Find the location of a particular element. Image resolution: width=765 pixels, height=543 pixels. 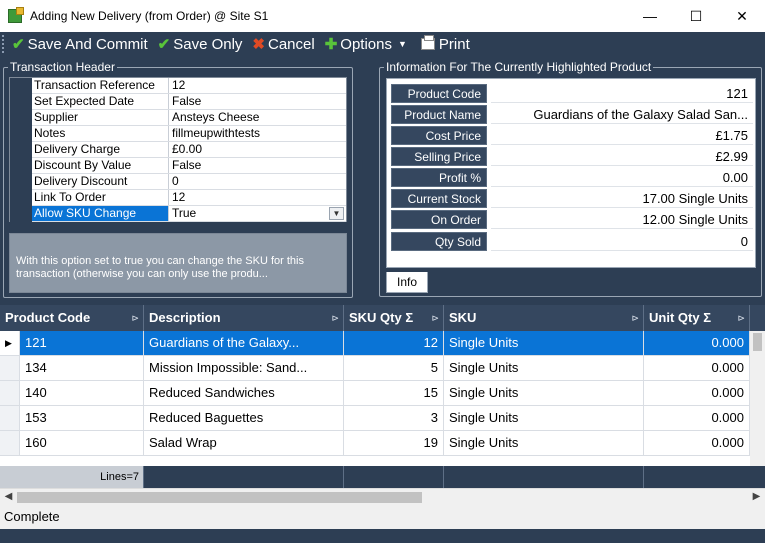

row-indicator is located at coordinates (10, 393).